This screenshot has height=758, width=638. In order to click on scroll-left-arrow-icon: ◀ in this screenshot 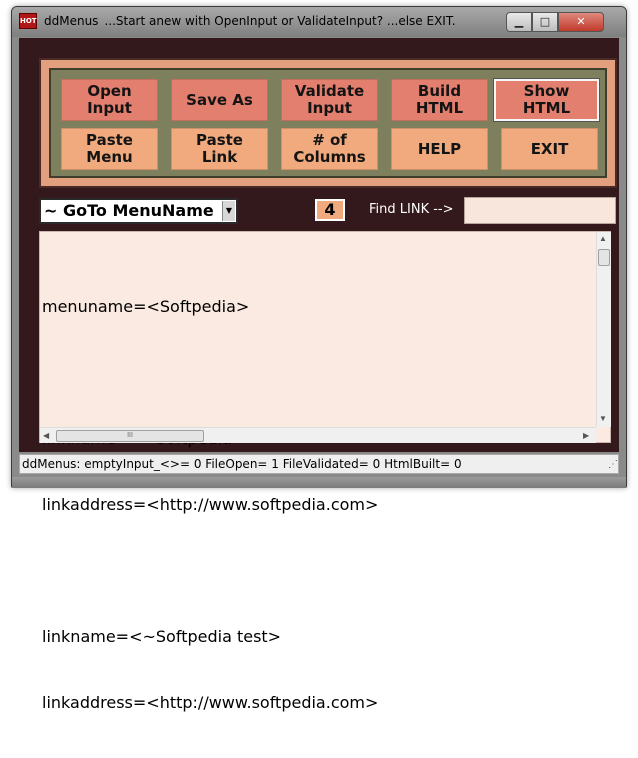, I will do `click(46, 435)`.